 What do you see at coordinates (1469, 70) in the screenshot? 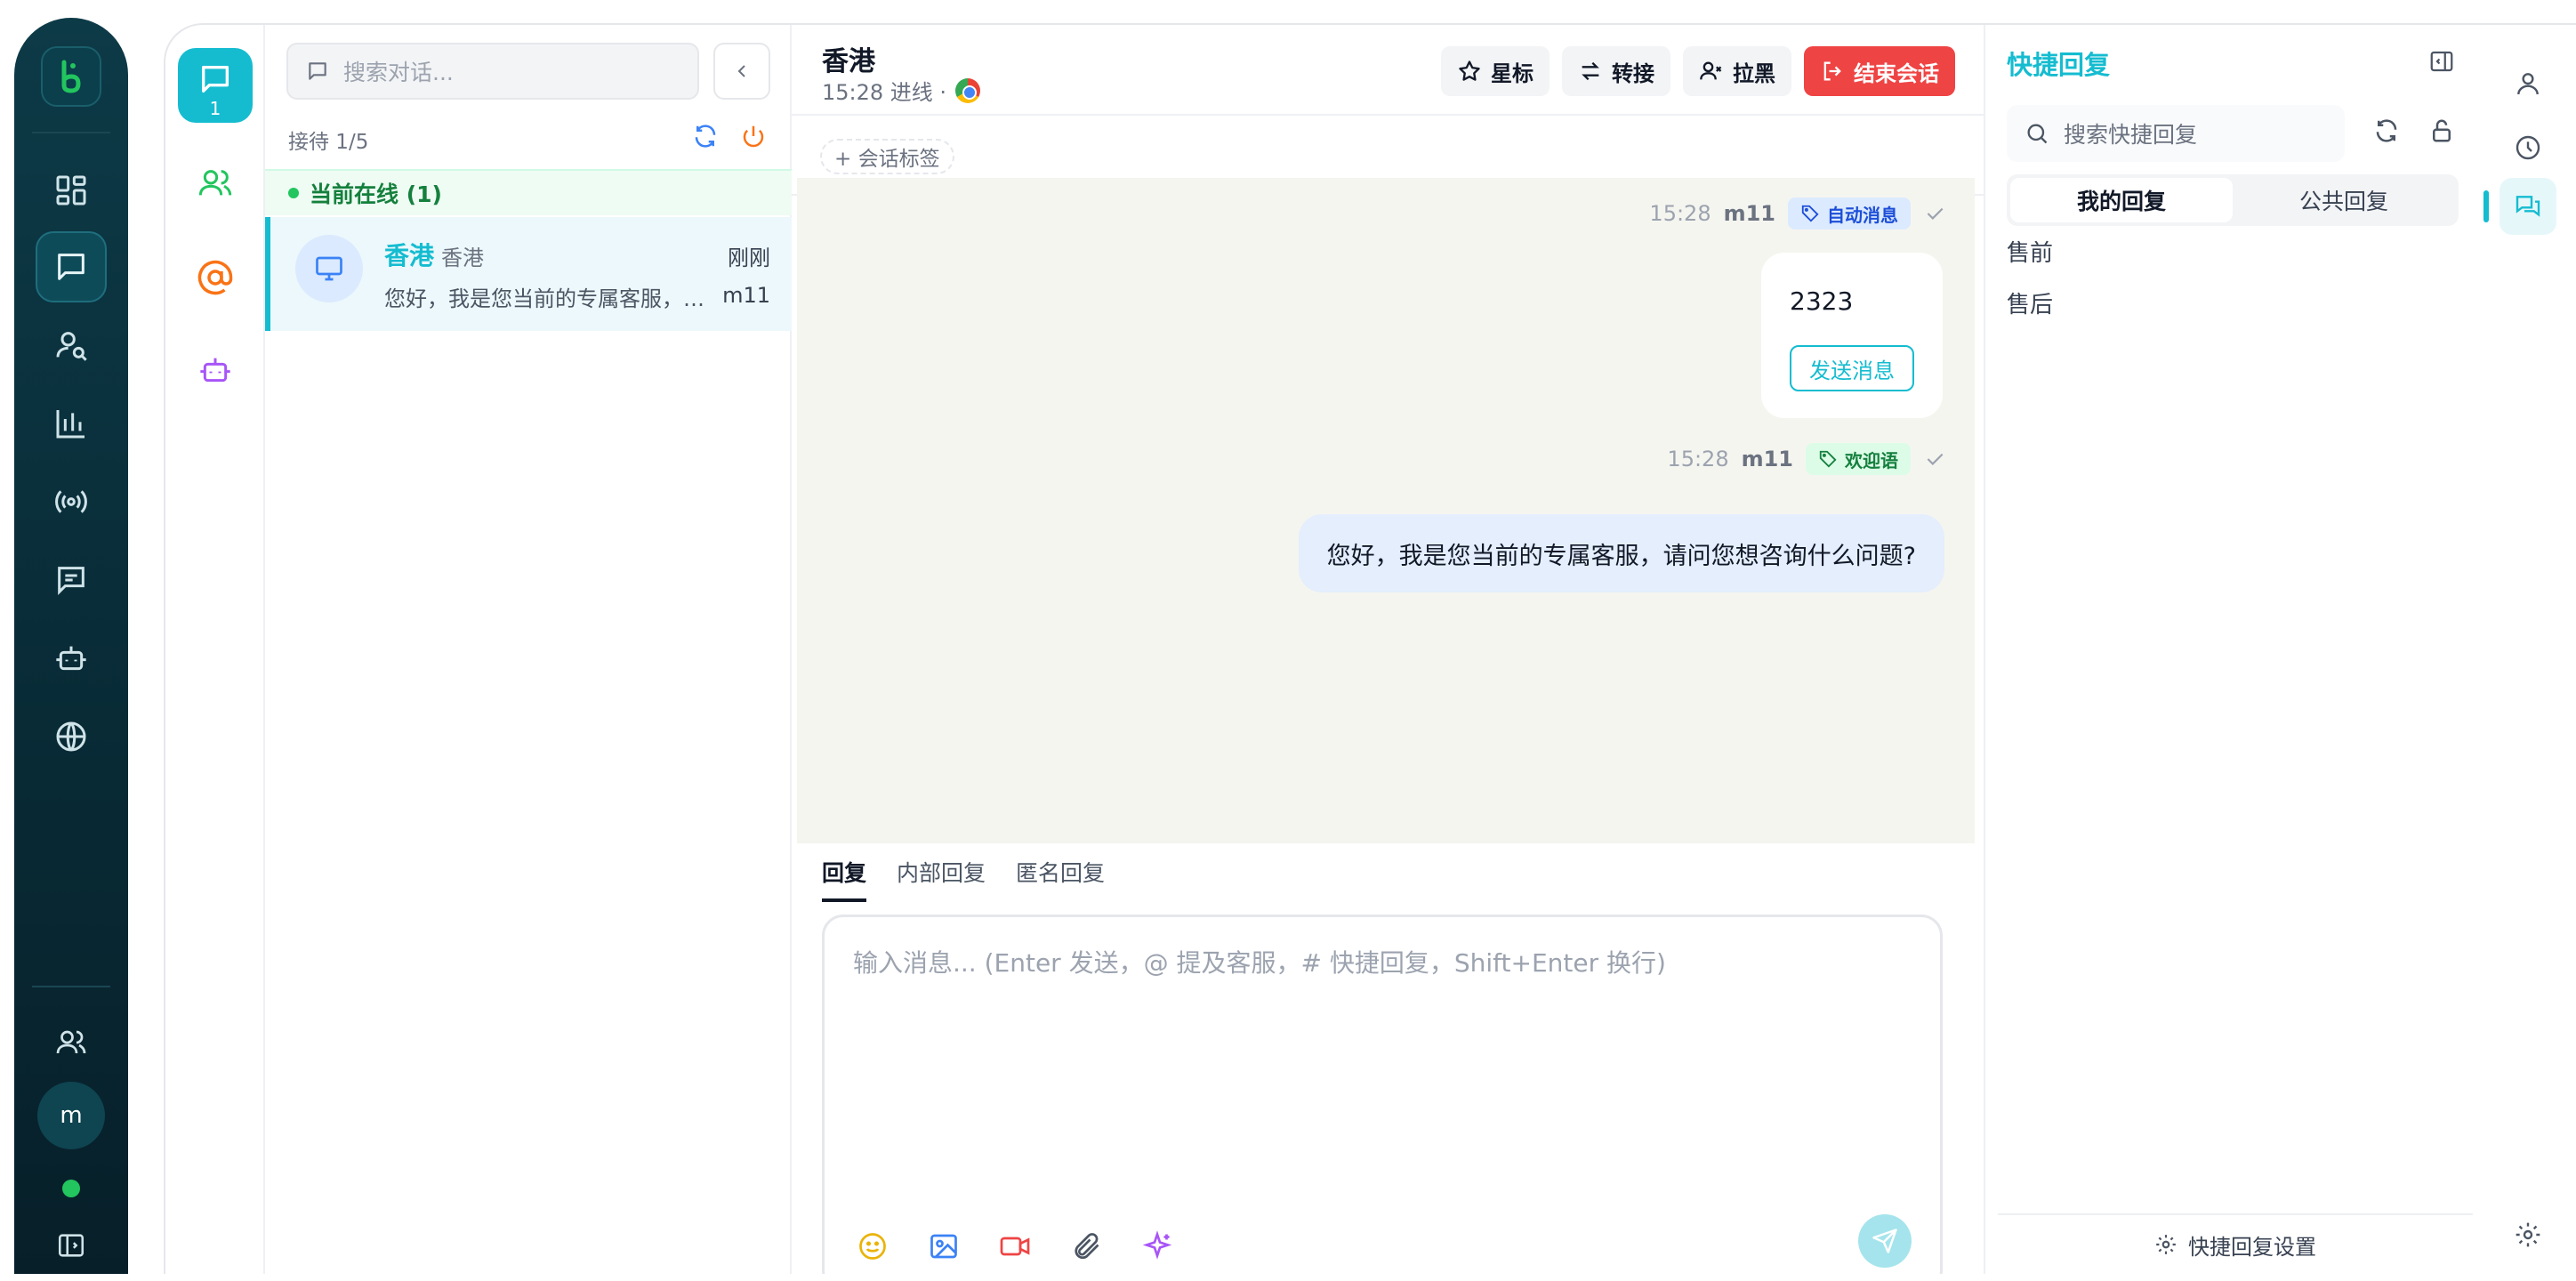
I see `star-icon` at bounding box center [1469, 70].